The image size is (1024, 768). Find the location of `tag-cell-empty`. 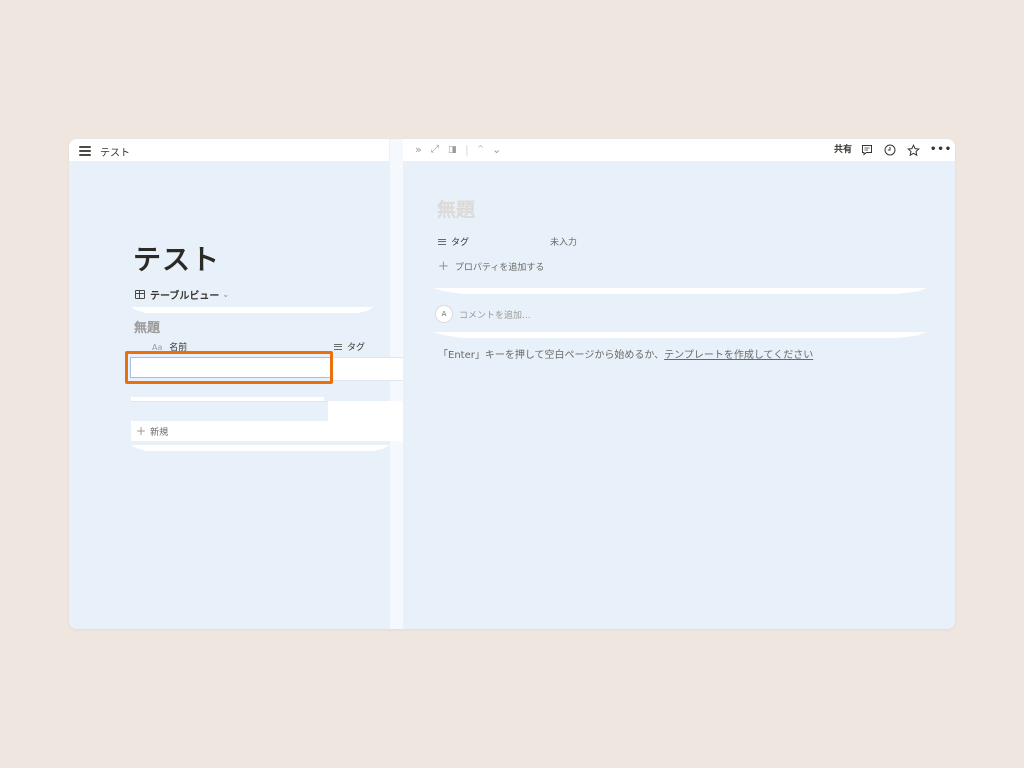

tag-cell-empty is located at coordinates (365, 411).